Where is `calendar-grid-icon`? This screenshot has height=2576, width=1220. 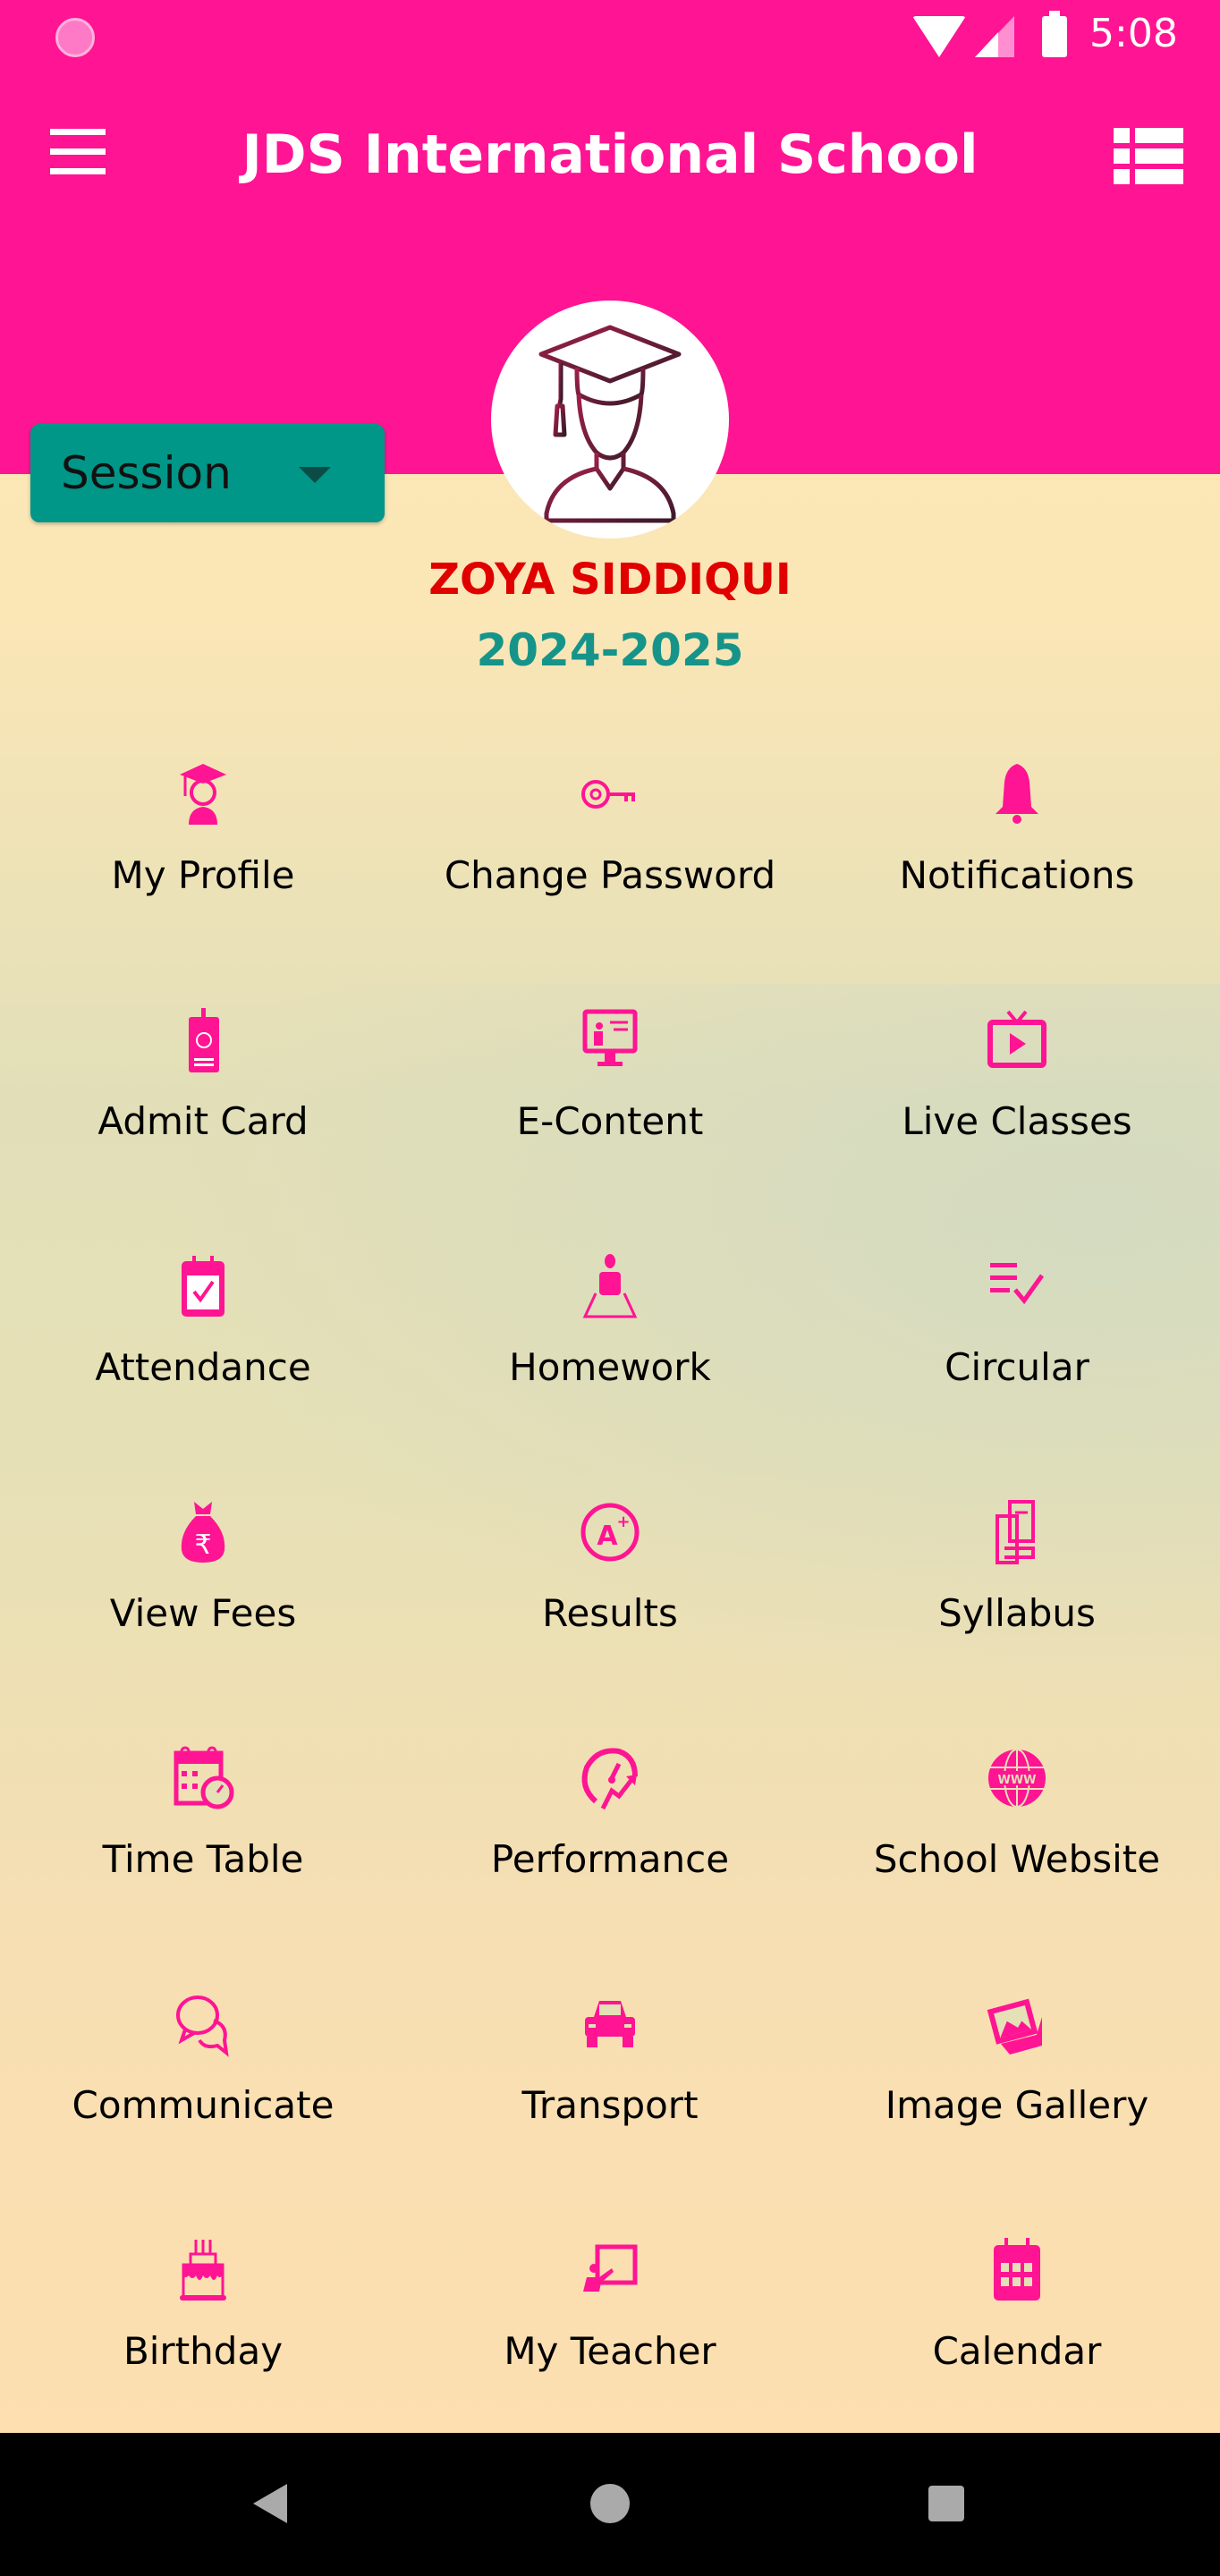
calendar-grid-icon is located at coordinates (1017, 2269).